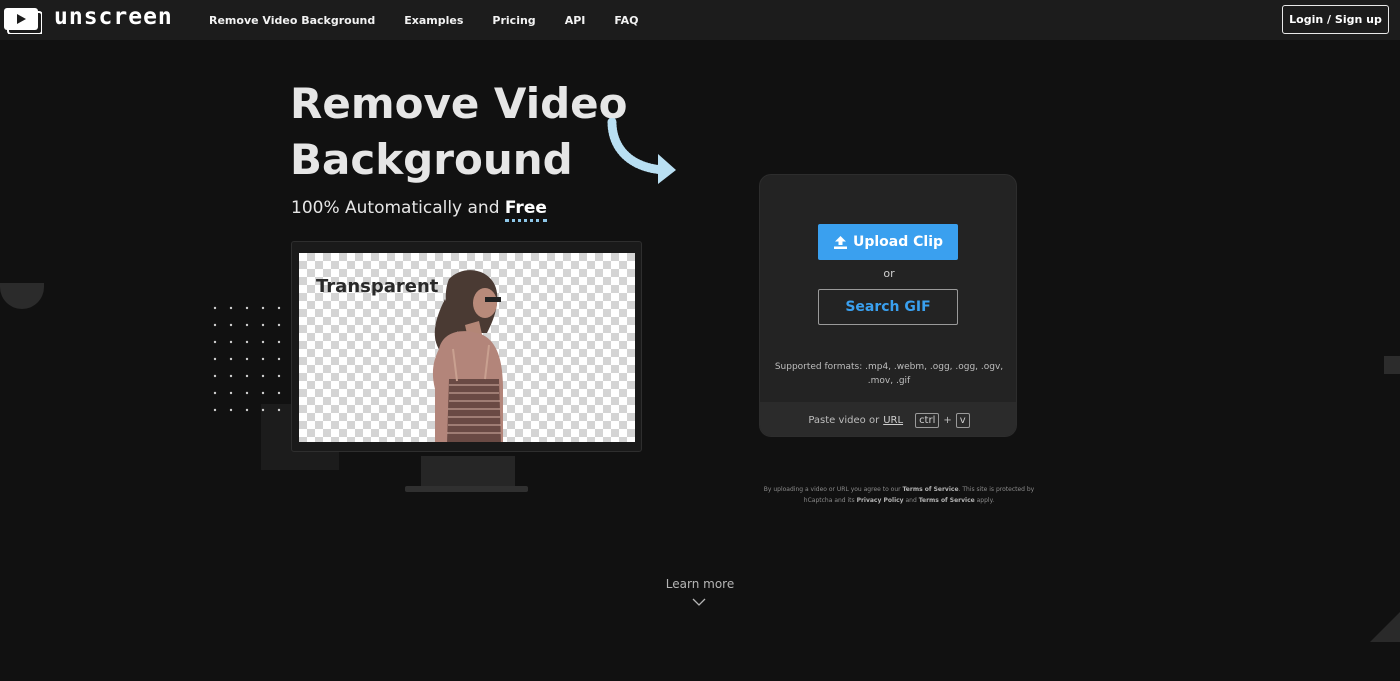  What do you see at coordinates (641, 151) in the screenshot?
I see `curved-arrow-icon` at bounding box center [641, 151].